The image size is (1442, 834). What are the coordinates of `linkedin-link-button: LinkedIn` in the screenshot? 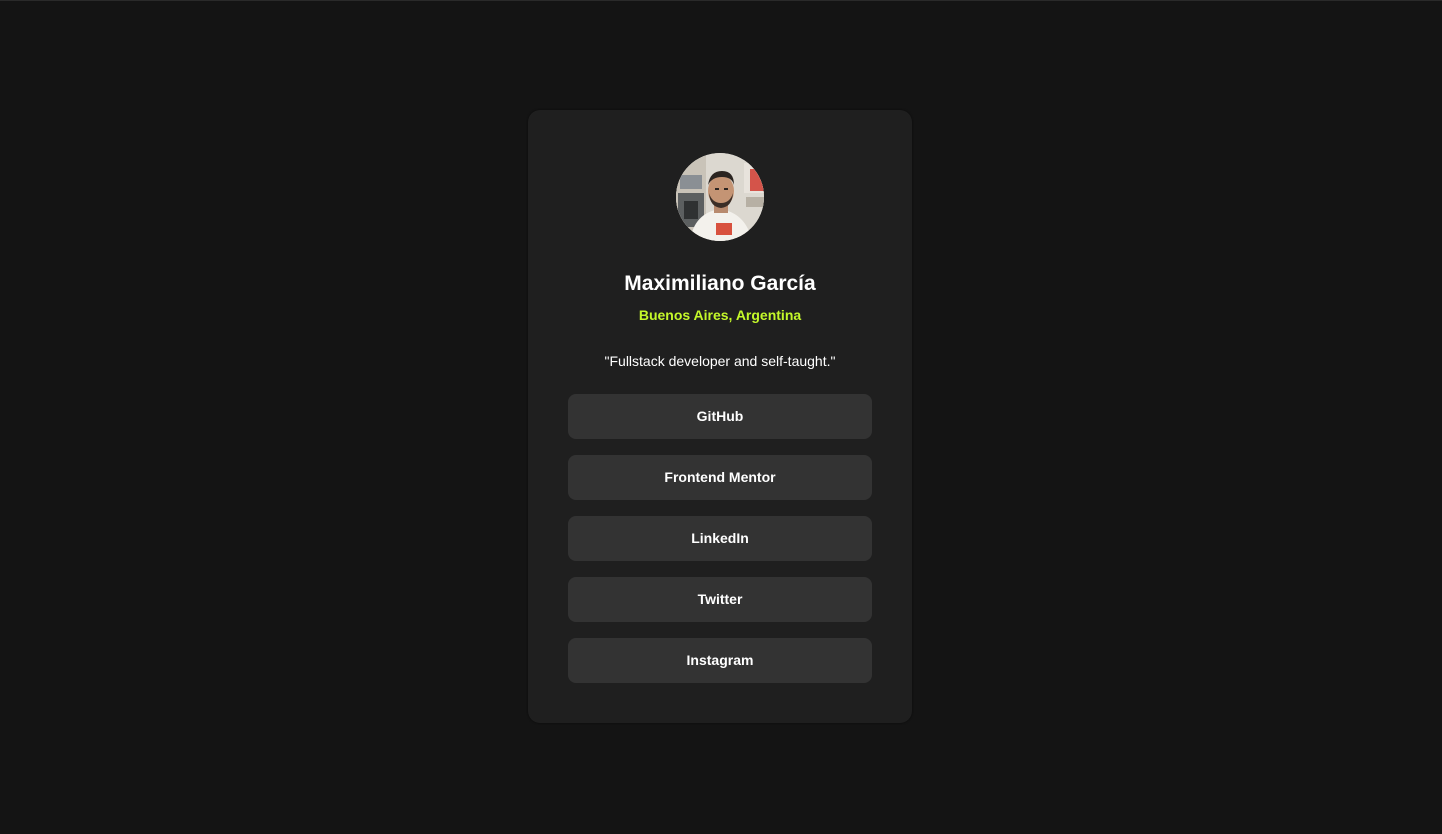 It's located at (720, 538).